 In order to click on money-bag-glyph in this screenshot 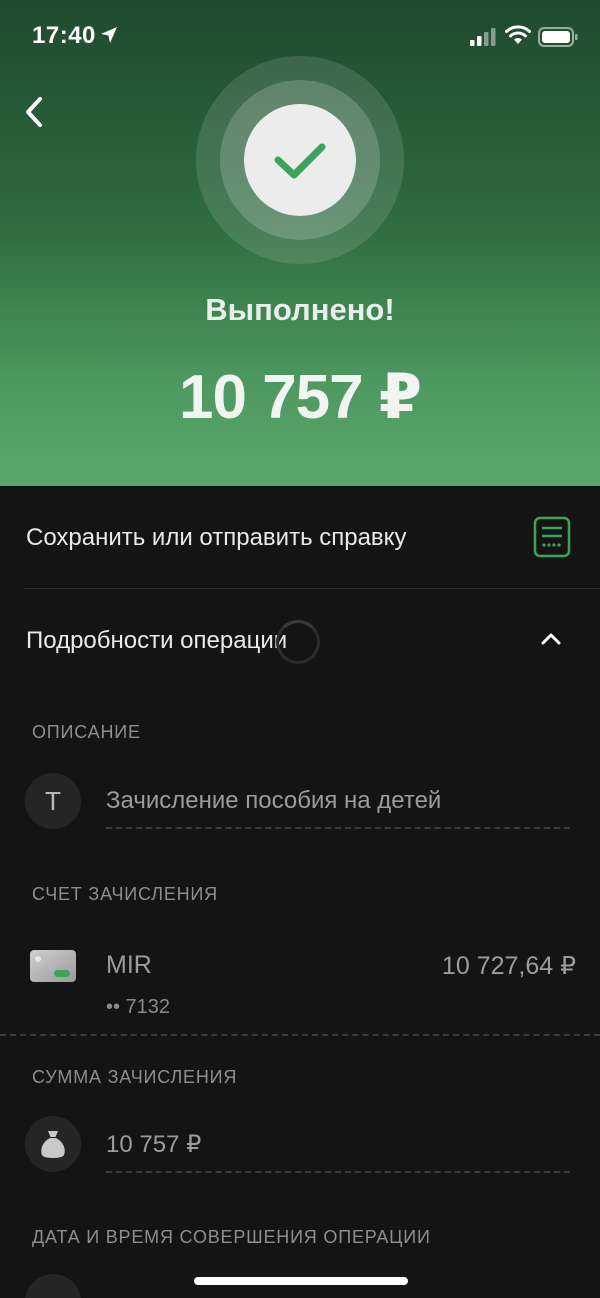, I will do `click(53, 1144)`.